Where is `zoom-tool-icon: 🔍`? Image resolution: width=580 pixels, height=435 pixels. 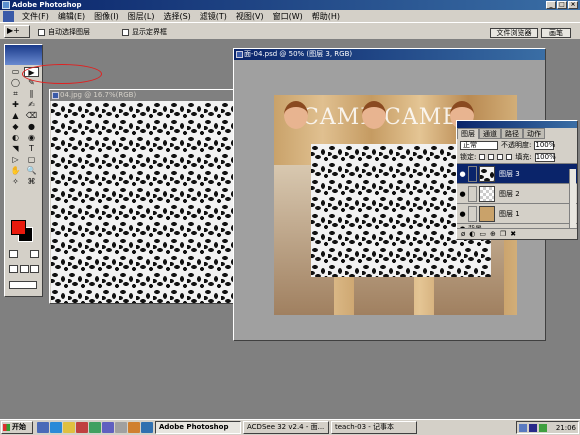
zoom-tool-icon: 🔍 is located at coordinates (31, 171).